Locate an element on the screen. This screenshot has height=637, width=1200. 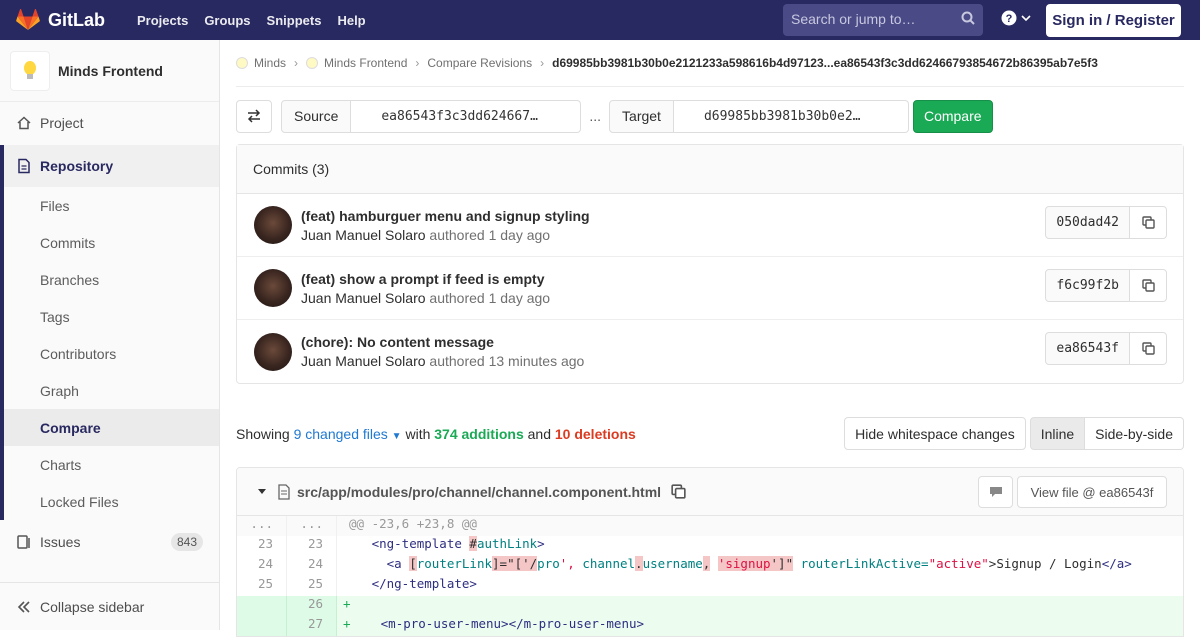
sidebar-item-label: Project is located at coordinates (62, 122).